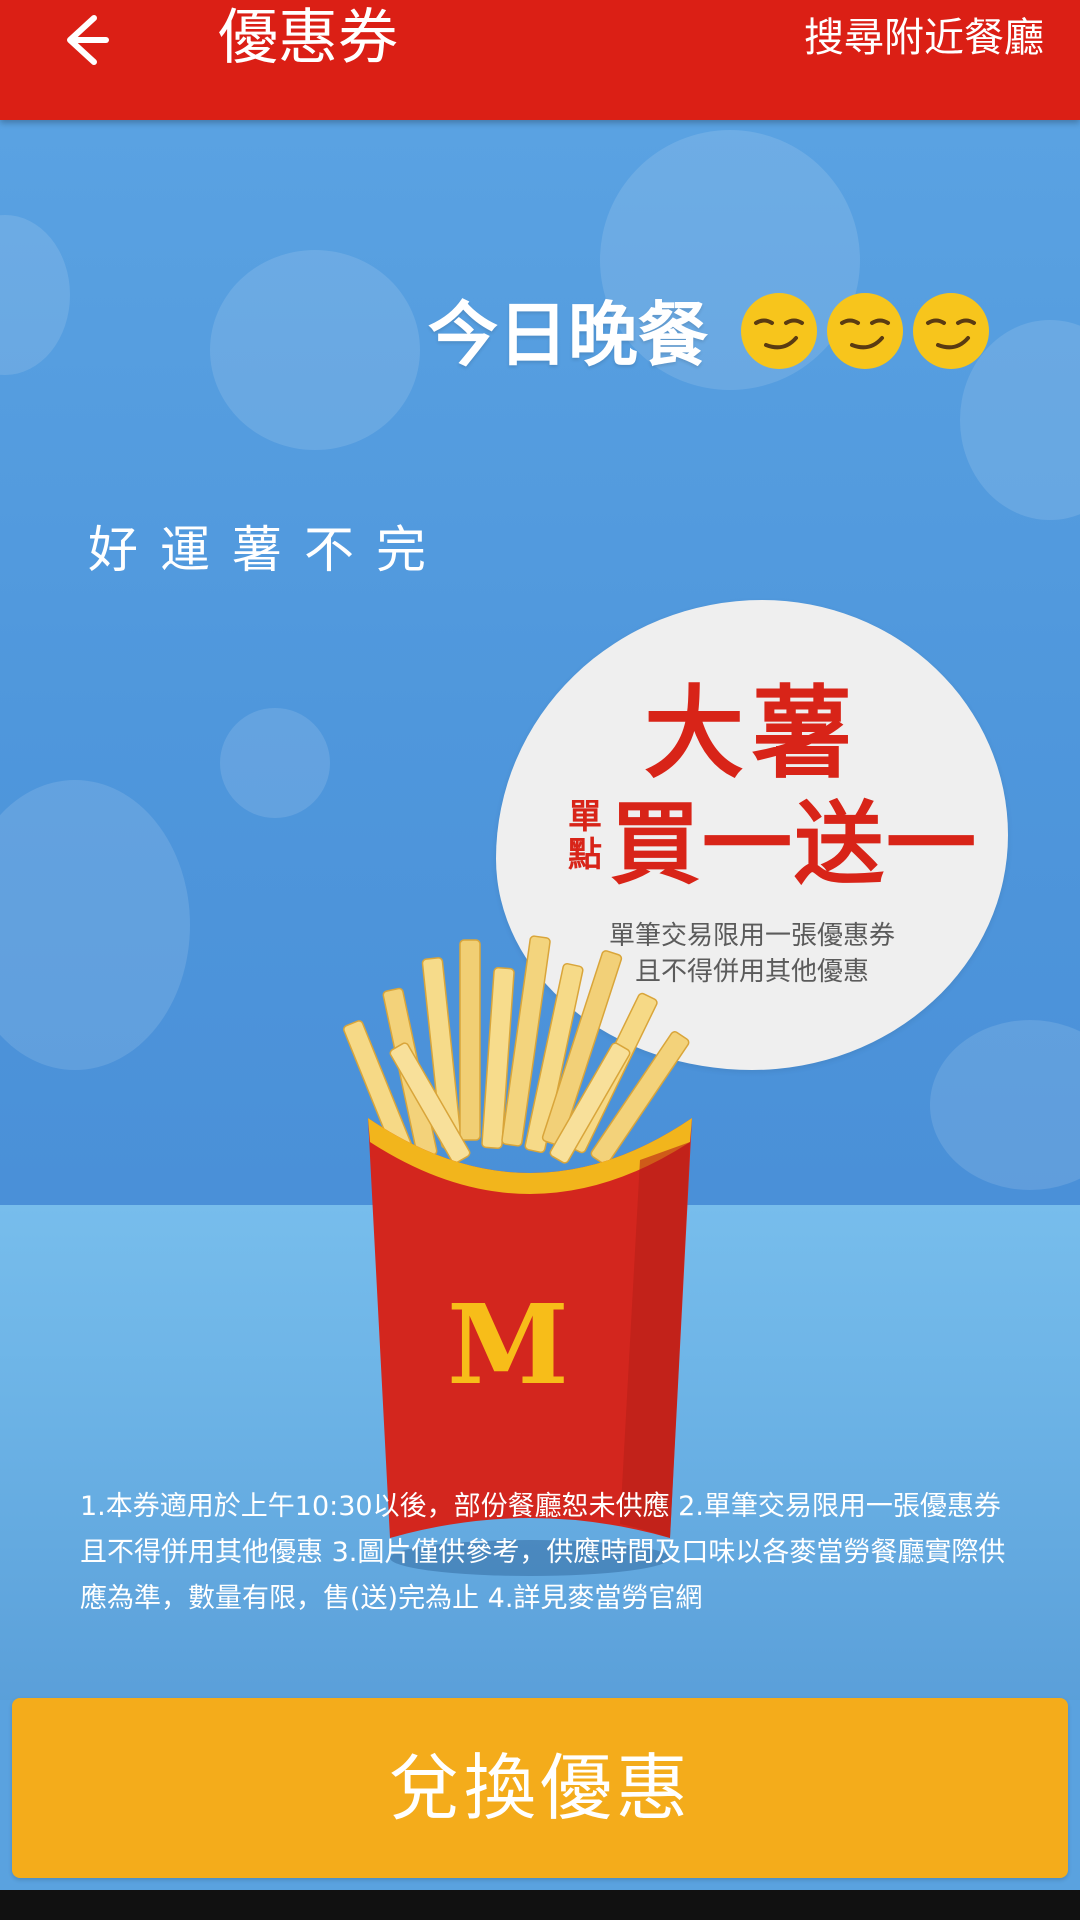 This screenshot has width=1080, height=1920. I want to click on french-fries-image: M, so click(517, 1255).